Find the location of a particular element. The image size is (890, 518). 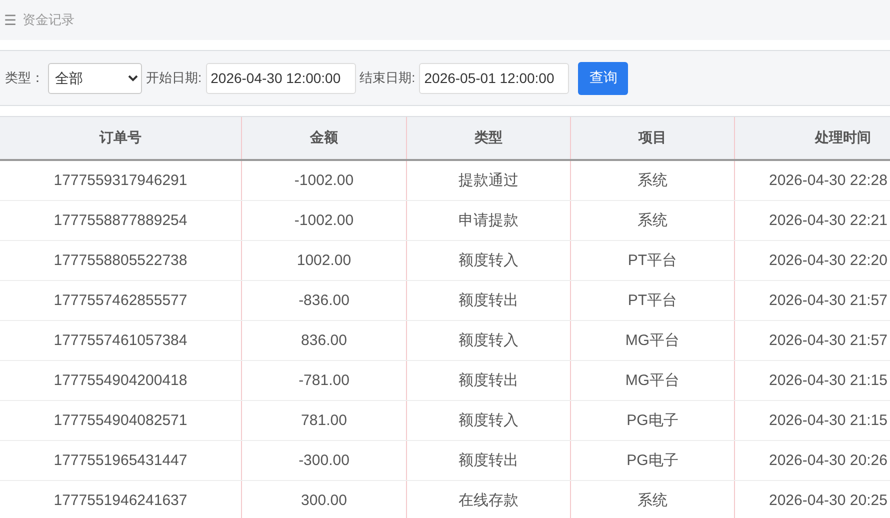

start-date-field: 2026-04-30 12:00:00 is located at coordinates (281, 78).